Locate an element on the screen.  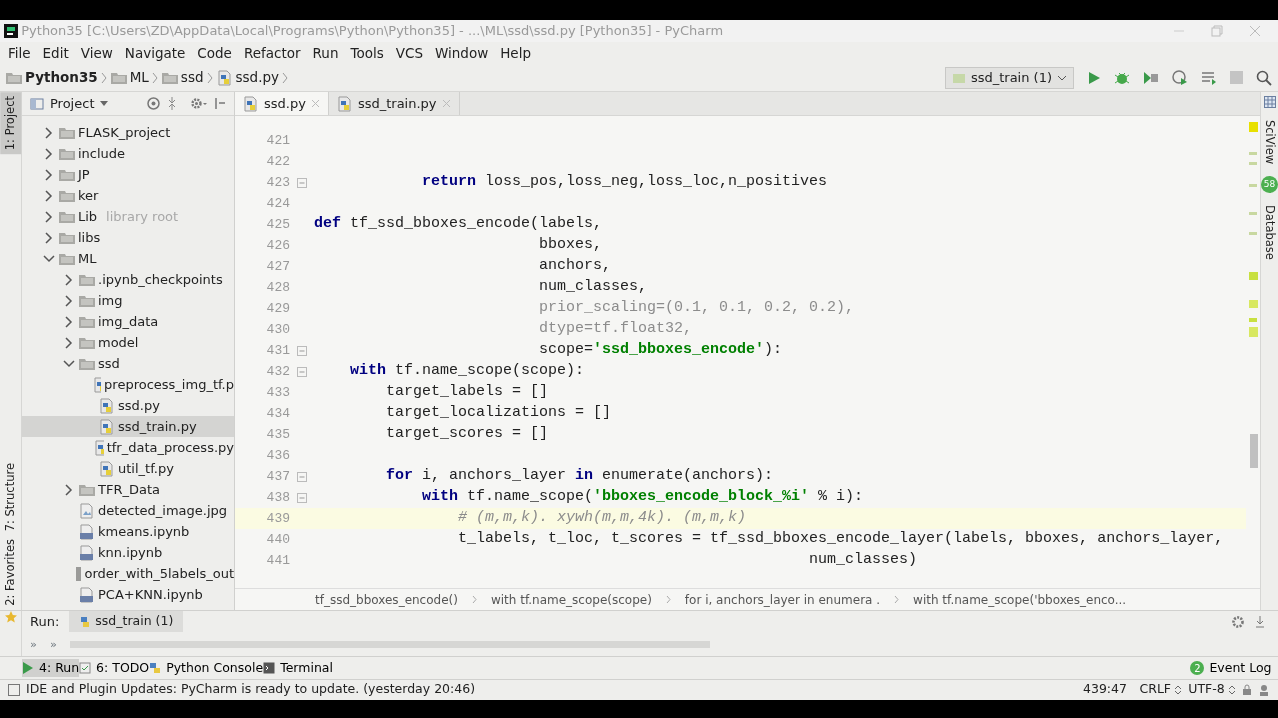
item-label: tfr_data_process.py is located at coordinates (170, 447).